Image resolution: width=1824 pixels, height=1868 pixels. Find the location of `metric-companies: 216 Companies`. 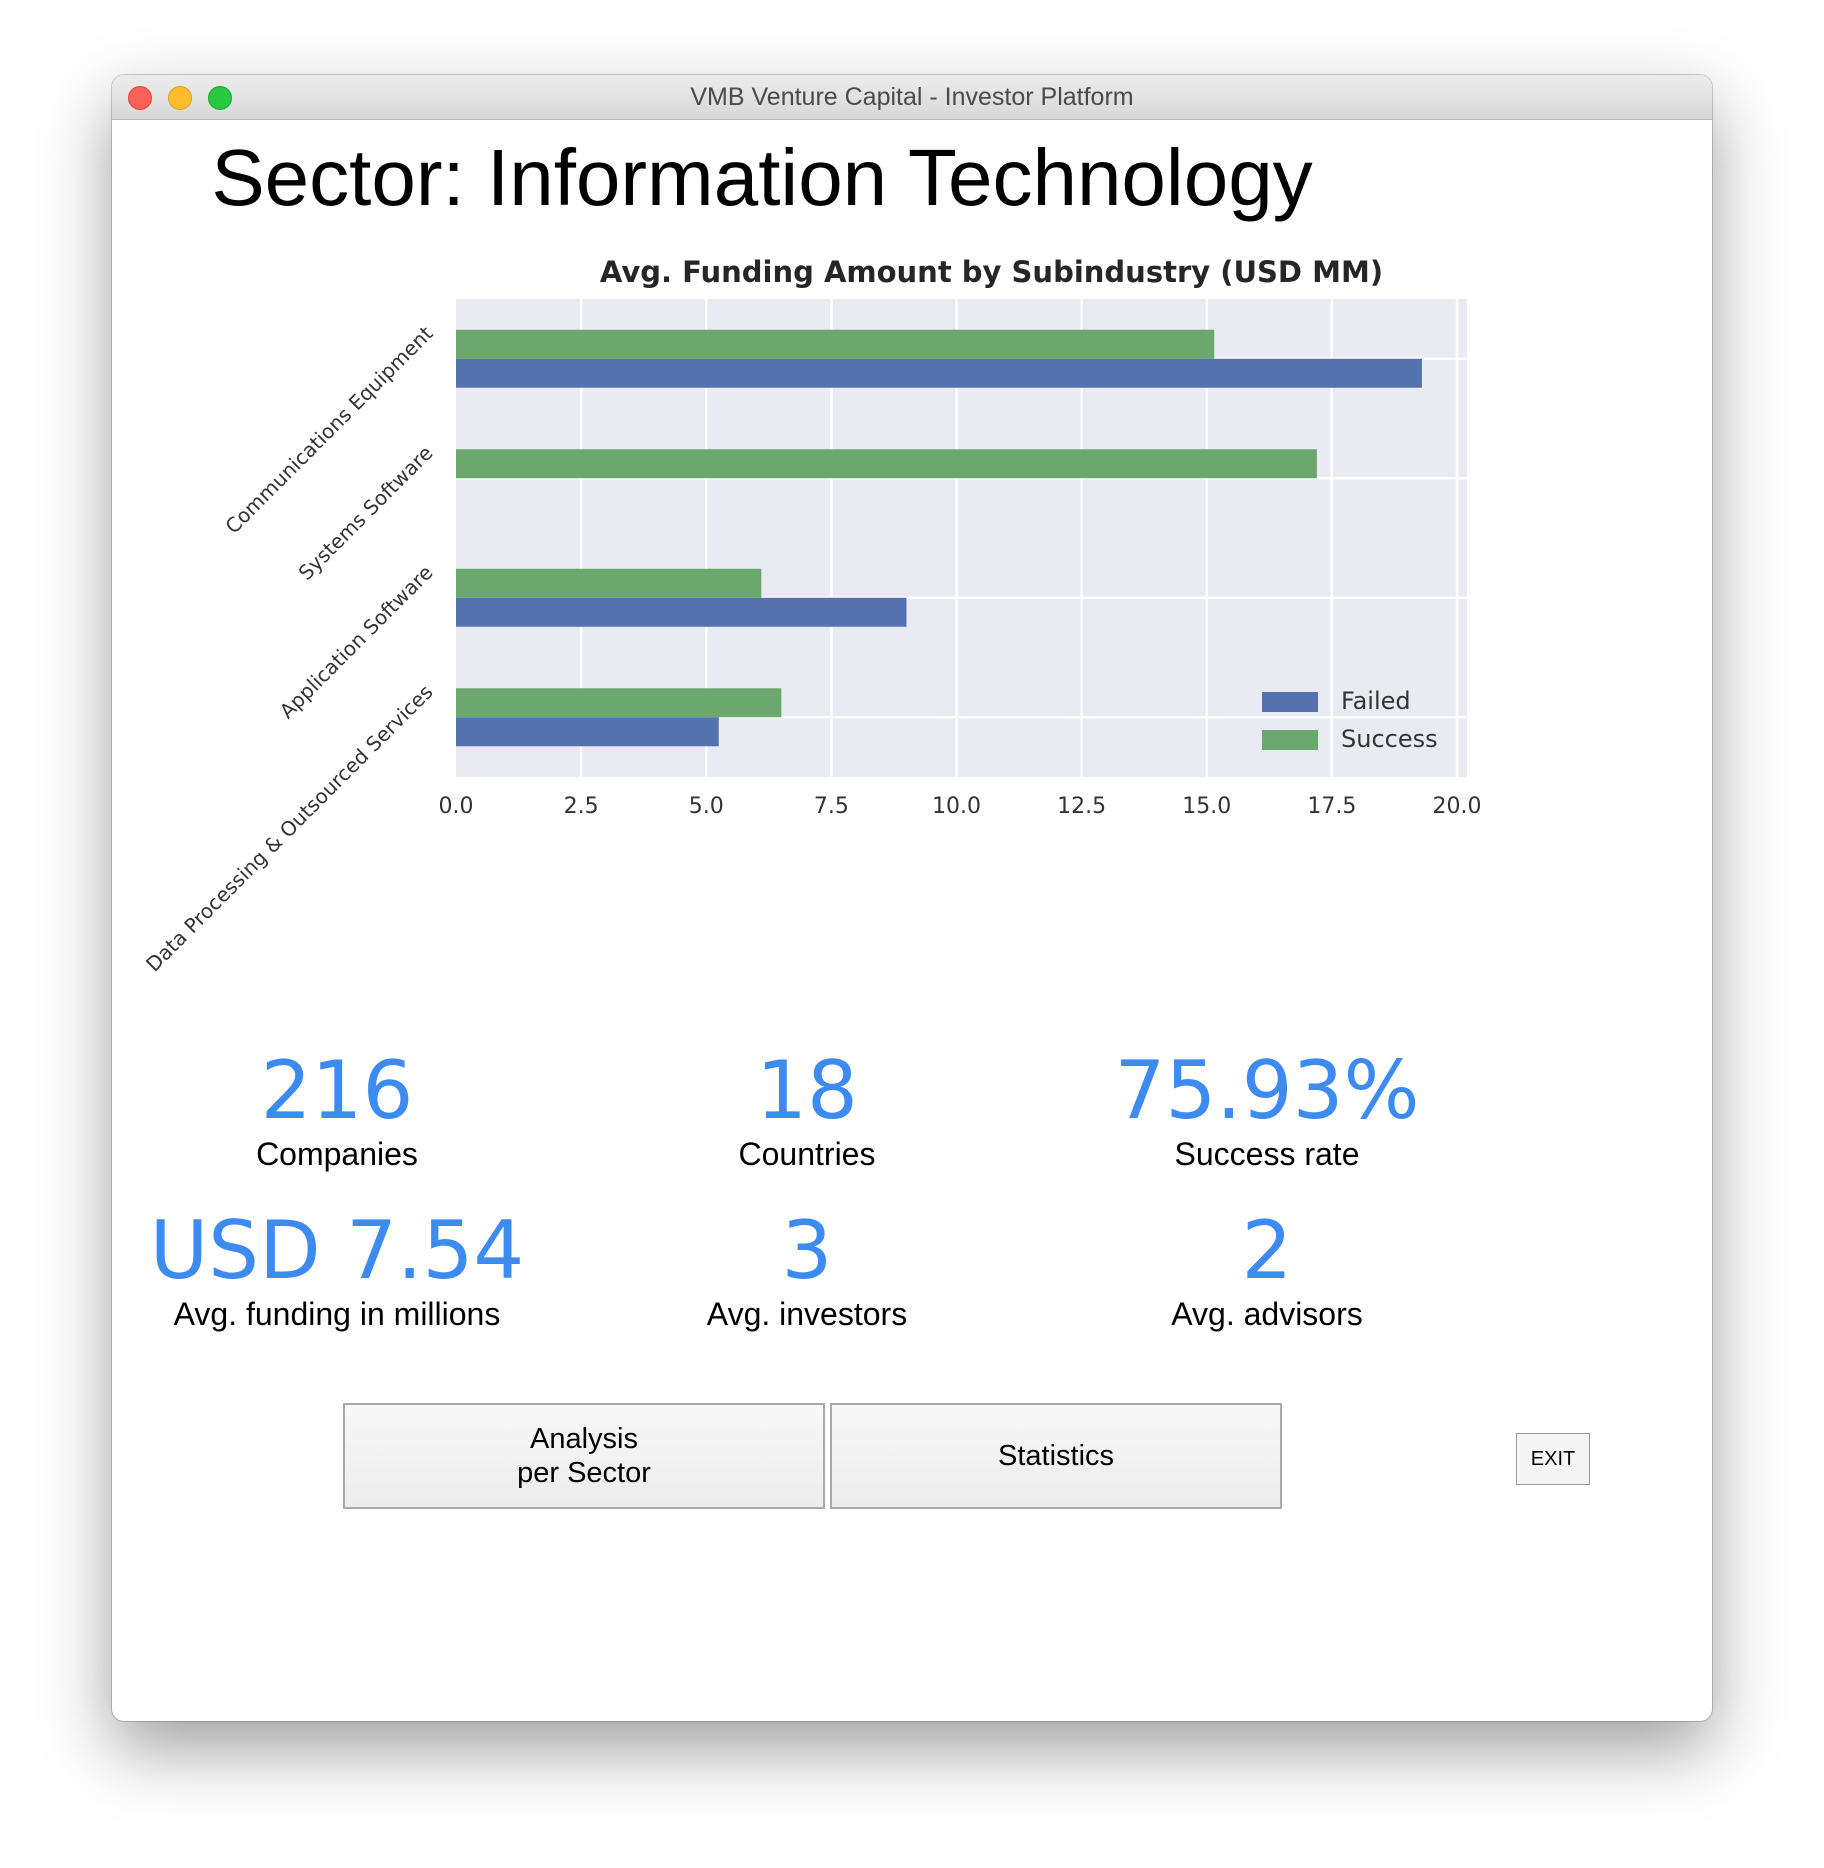

metric-companies: 216 Companies is located at coordinates (337, 1111).